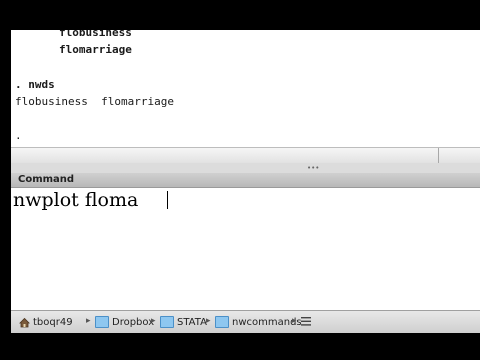  I want to click on results-horizontal-scrollbar, so click(245, 155).